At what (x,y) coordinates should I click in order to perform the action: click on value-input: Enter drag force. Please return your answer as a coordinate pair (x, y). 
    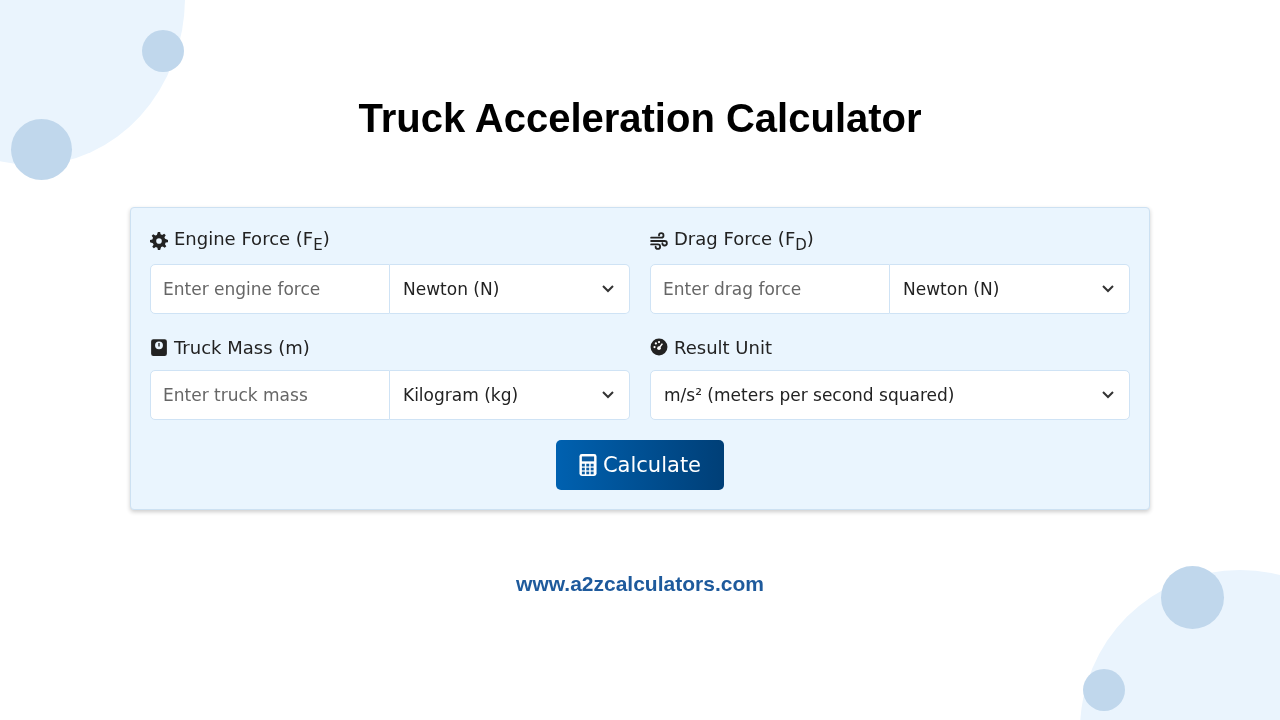
    Looking at the image, I should click on (770, 289).